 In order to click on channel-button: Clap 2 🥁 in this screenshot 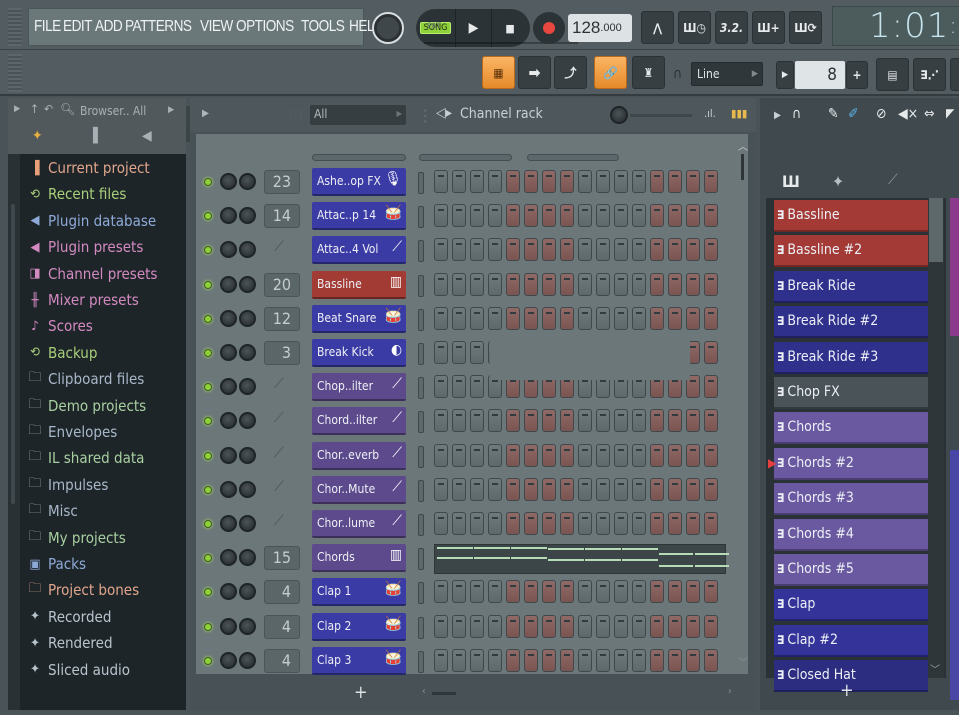, I will do `click(359, 626)`.